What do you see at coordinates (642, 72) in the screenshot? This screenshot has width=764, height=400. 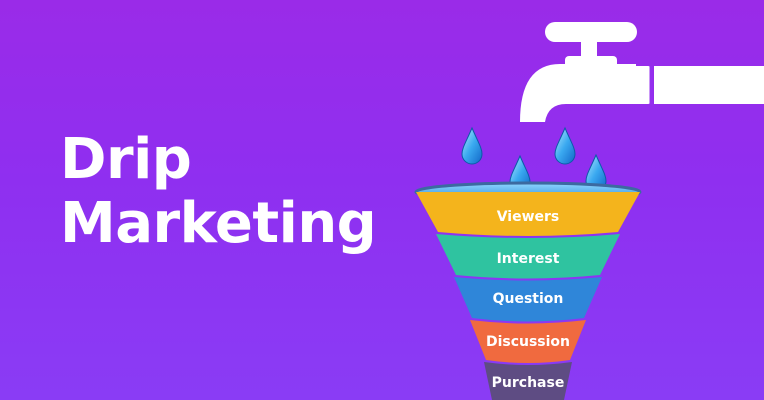 I see `faucet-icon` at bounding box center [642, 72].